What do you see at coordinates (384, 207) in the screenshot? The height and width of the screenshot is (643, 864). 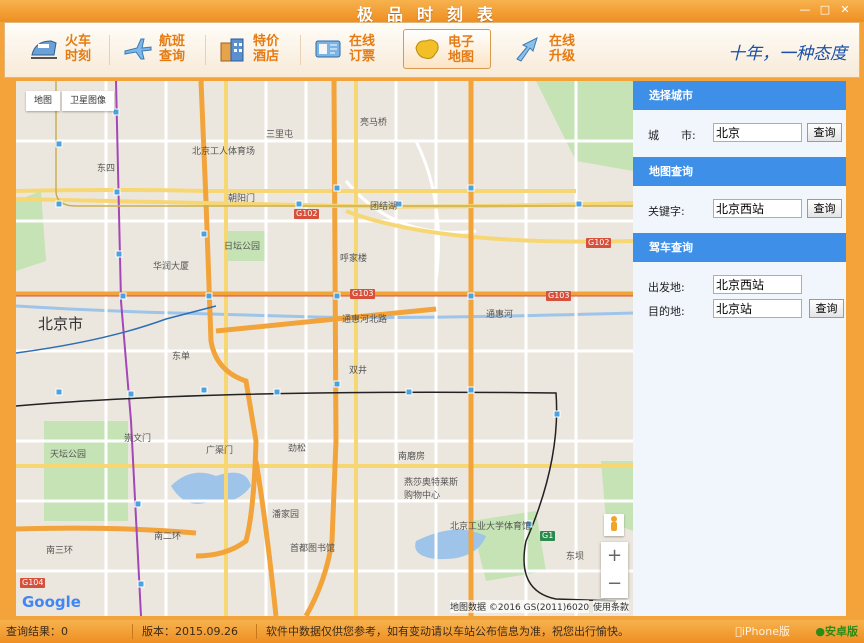 I see `map-label-area: 团结湖` at bounding box center [384, 207].